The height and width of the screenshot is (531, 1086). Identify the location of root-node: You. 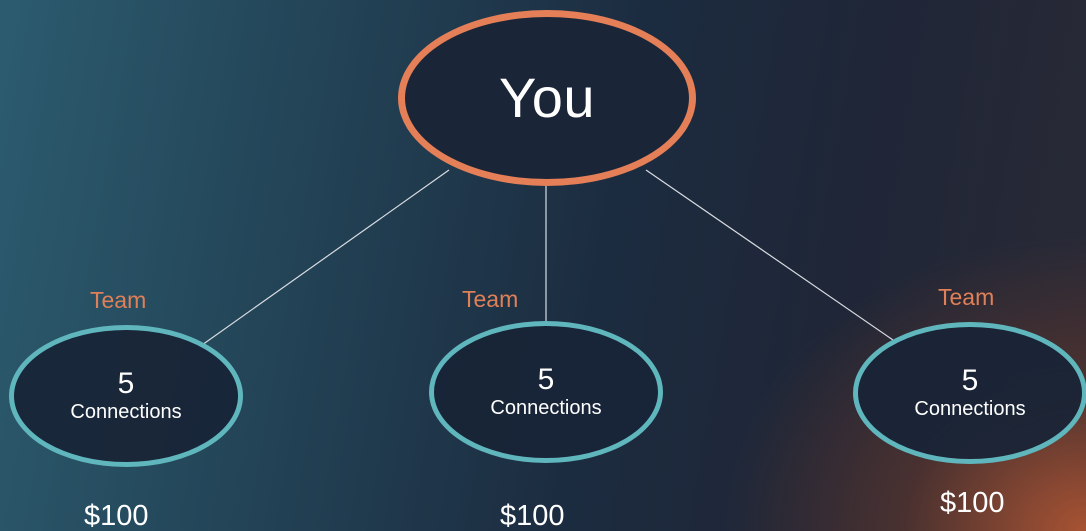
(547, 98).